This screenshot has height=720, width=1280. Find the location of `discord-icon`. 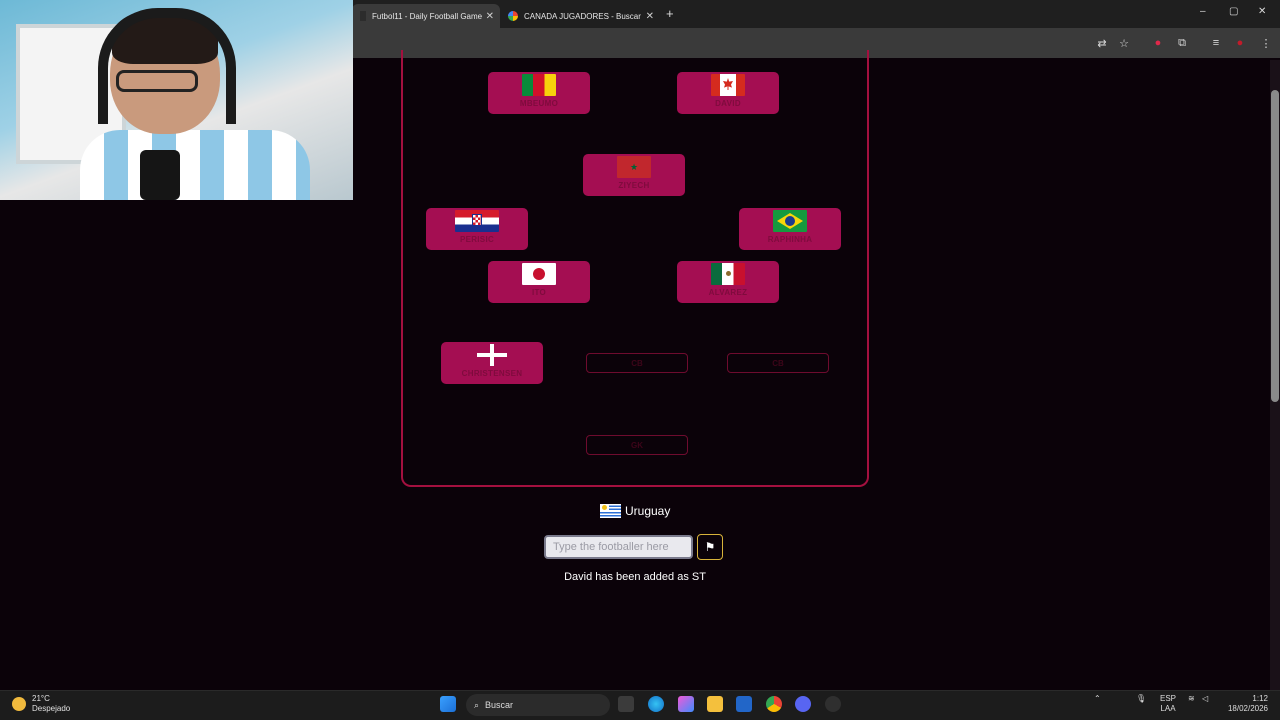

discord-icon is located at coordinates (803, 704).